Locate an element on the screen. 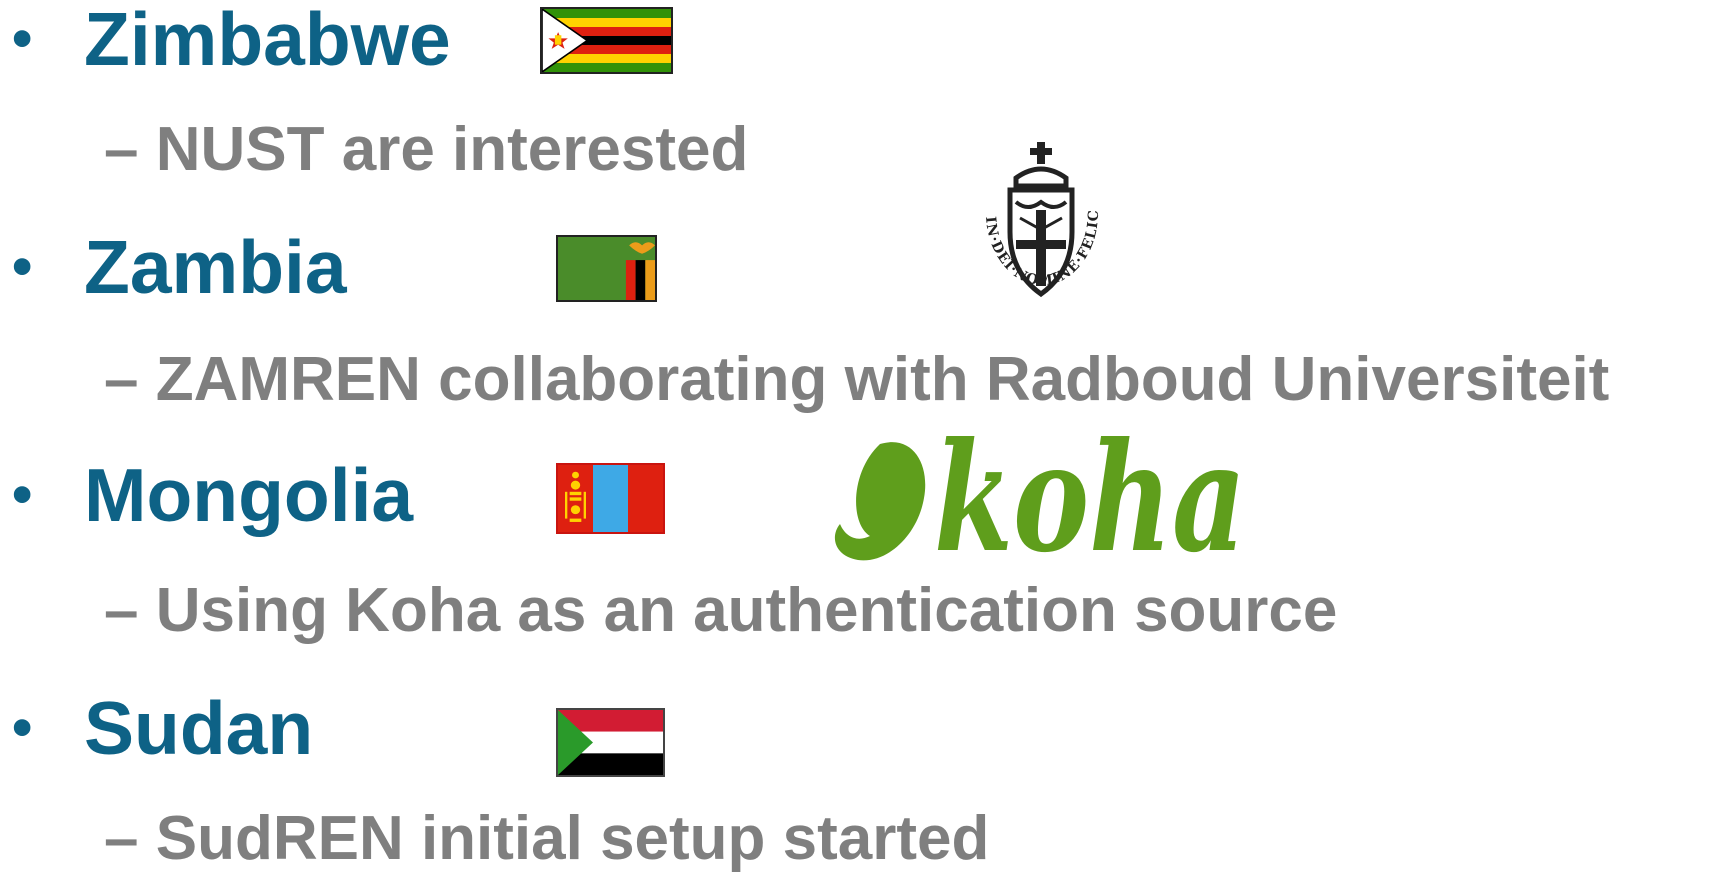 Image resolution: width=1713 pixels, height=879 pixels. koha-logo-icon: koha is located at coordinates (1040, 500).